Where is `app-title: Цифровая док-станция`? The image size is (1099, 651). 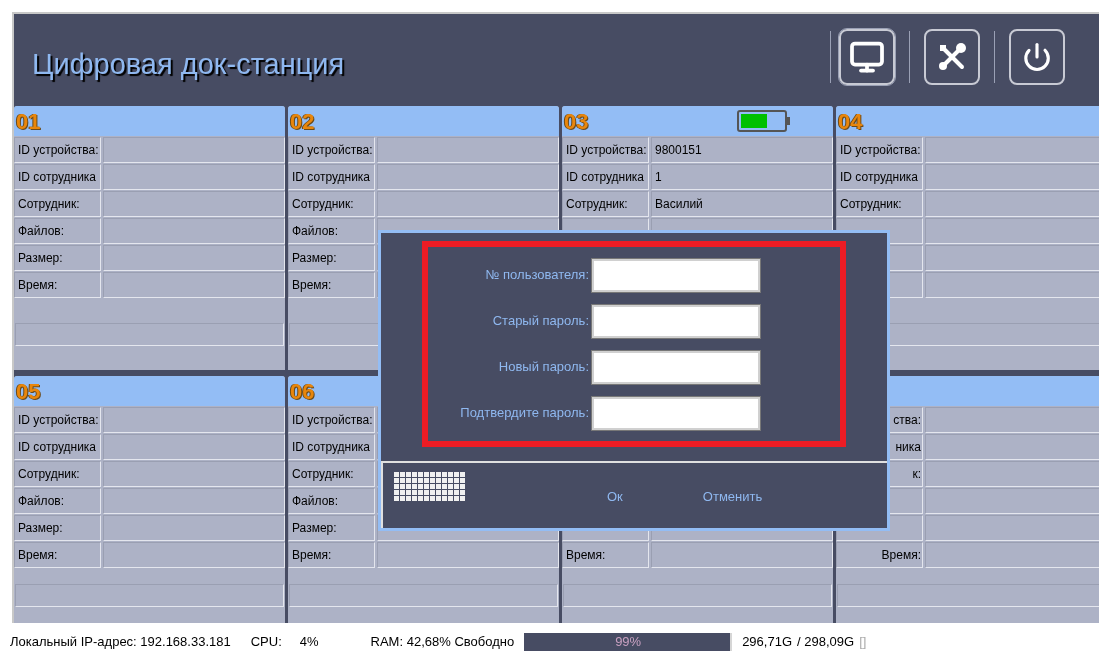 app-title: Цифровая док-станция is located at coordinates (188, 64).